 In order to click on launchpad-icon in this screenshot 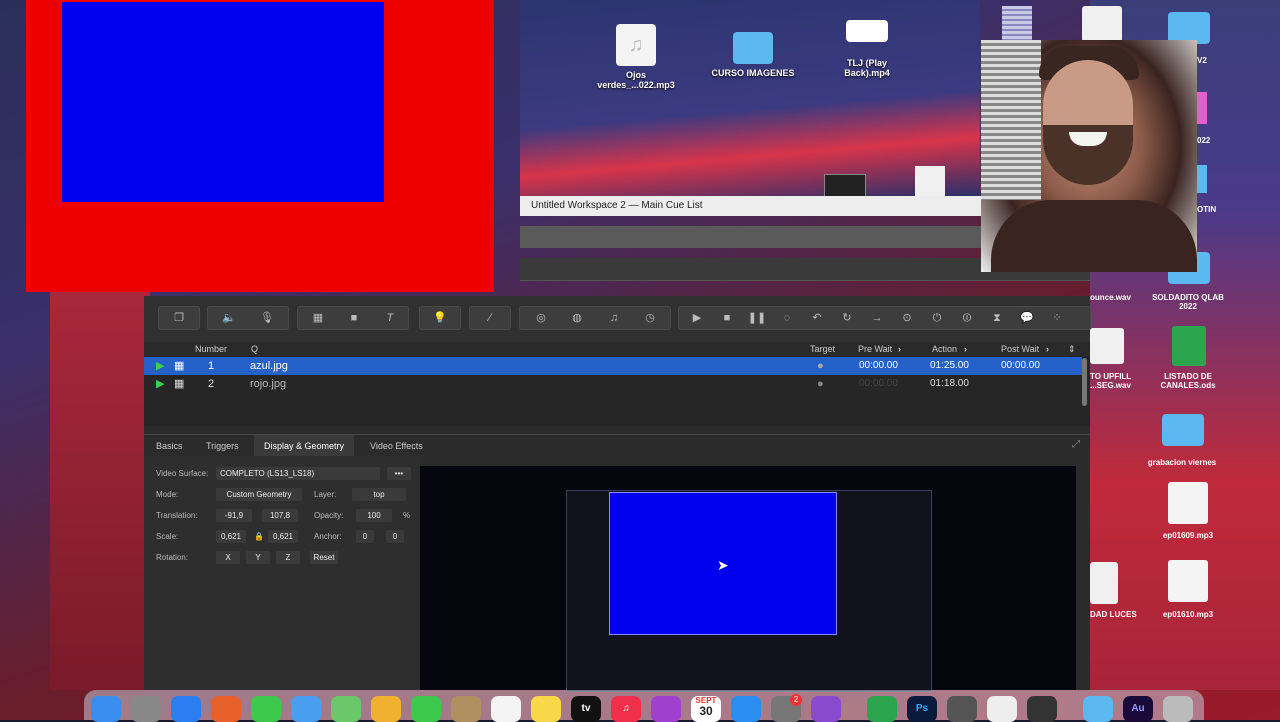, I will do `click(146, 709)`.